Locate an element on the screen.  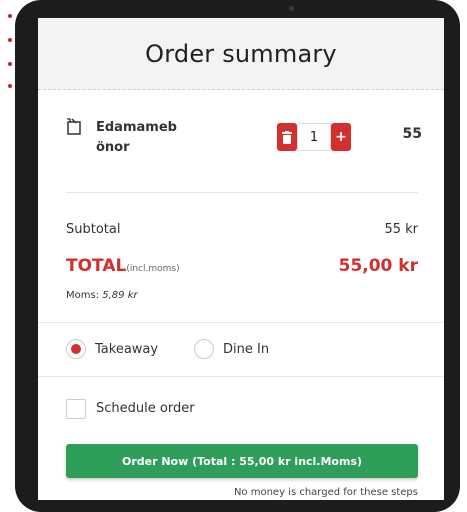
moms-line: Moms: 5,89 kr is located at coordinates (102, 295).